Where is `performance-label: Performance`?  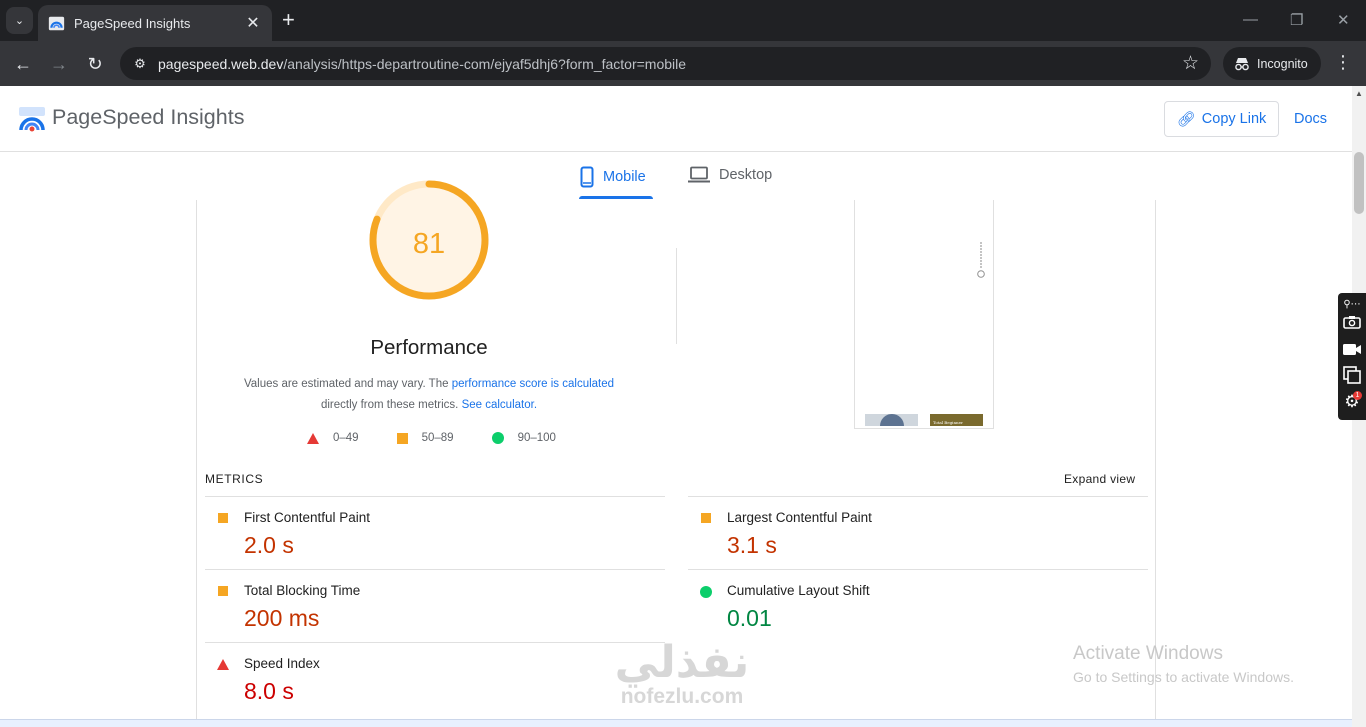 performance-label: Performance is located at coordinates (429, 347).